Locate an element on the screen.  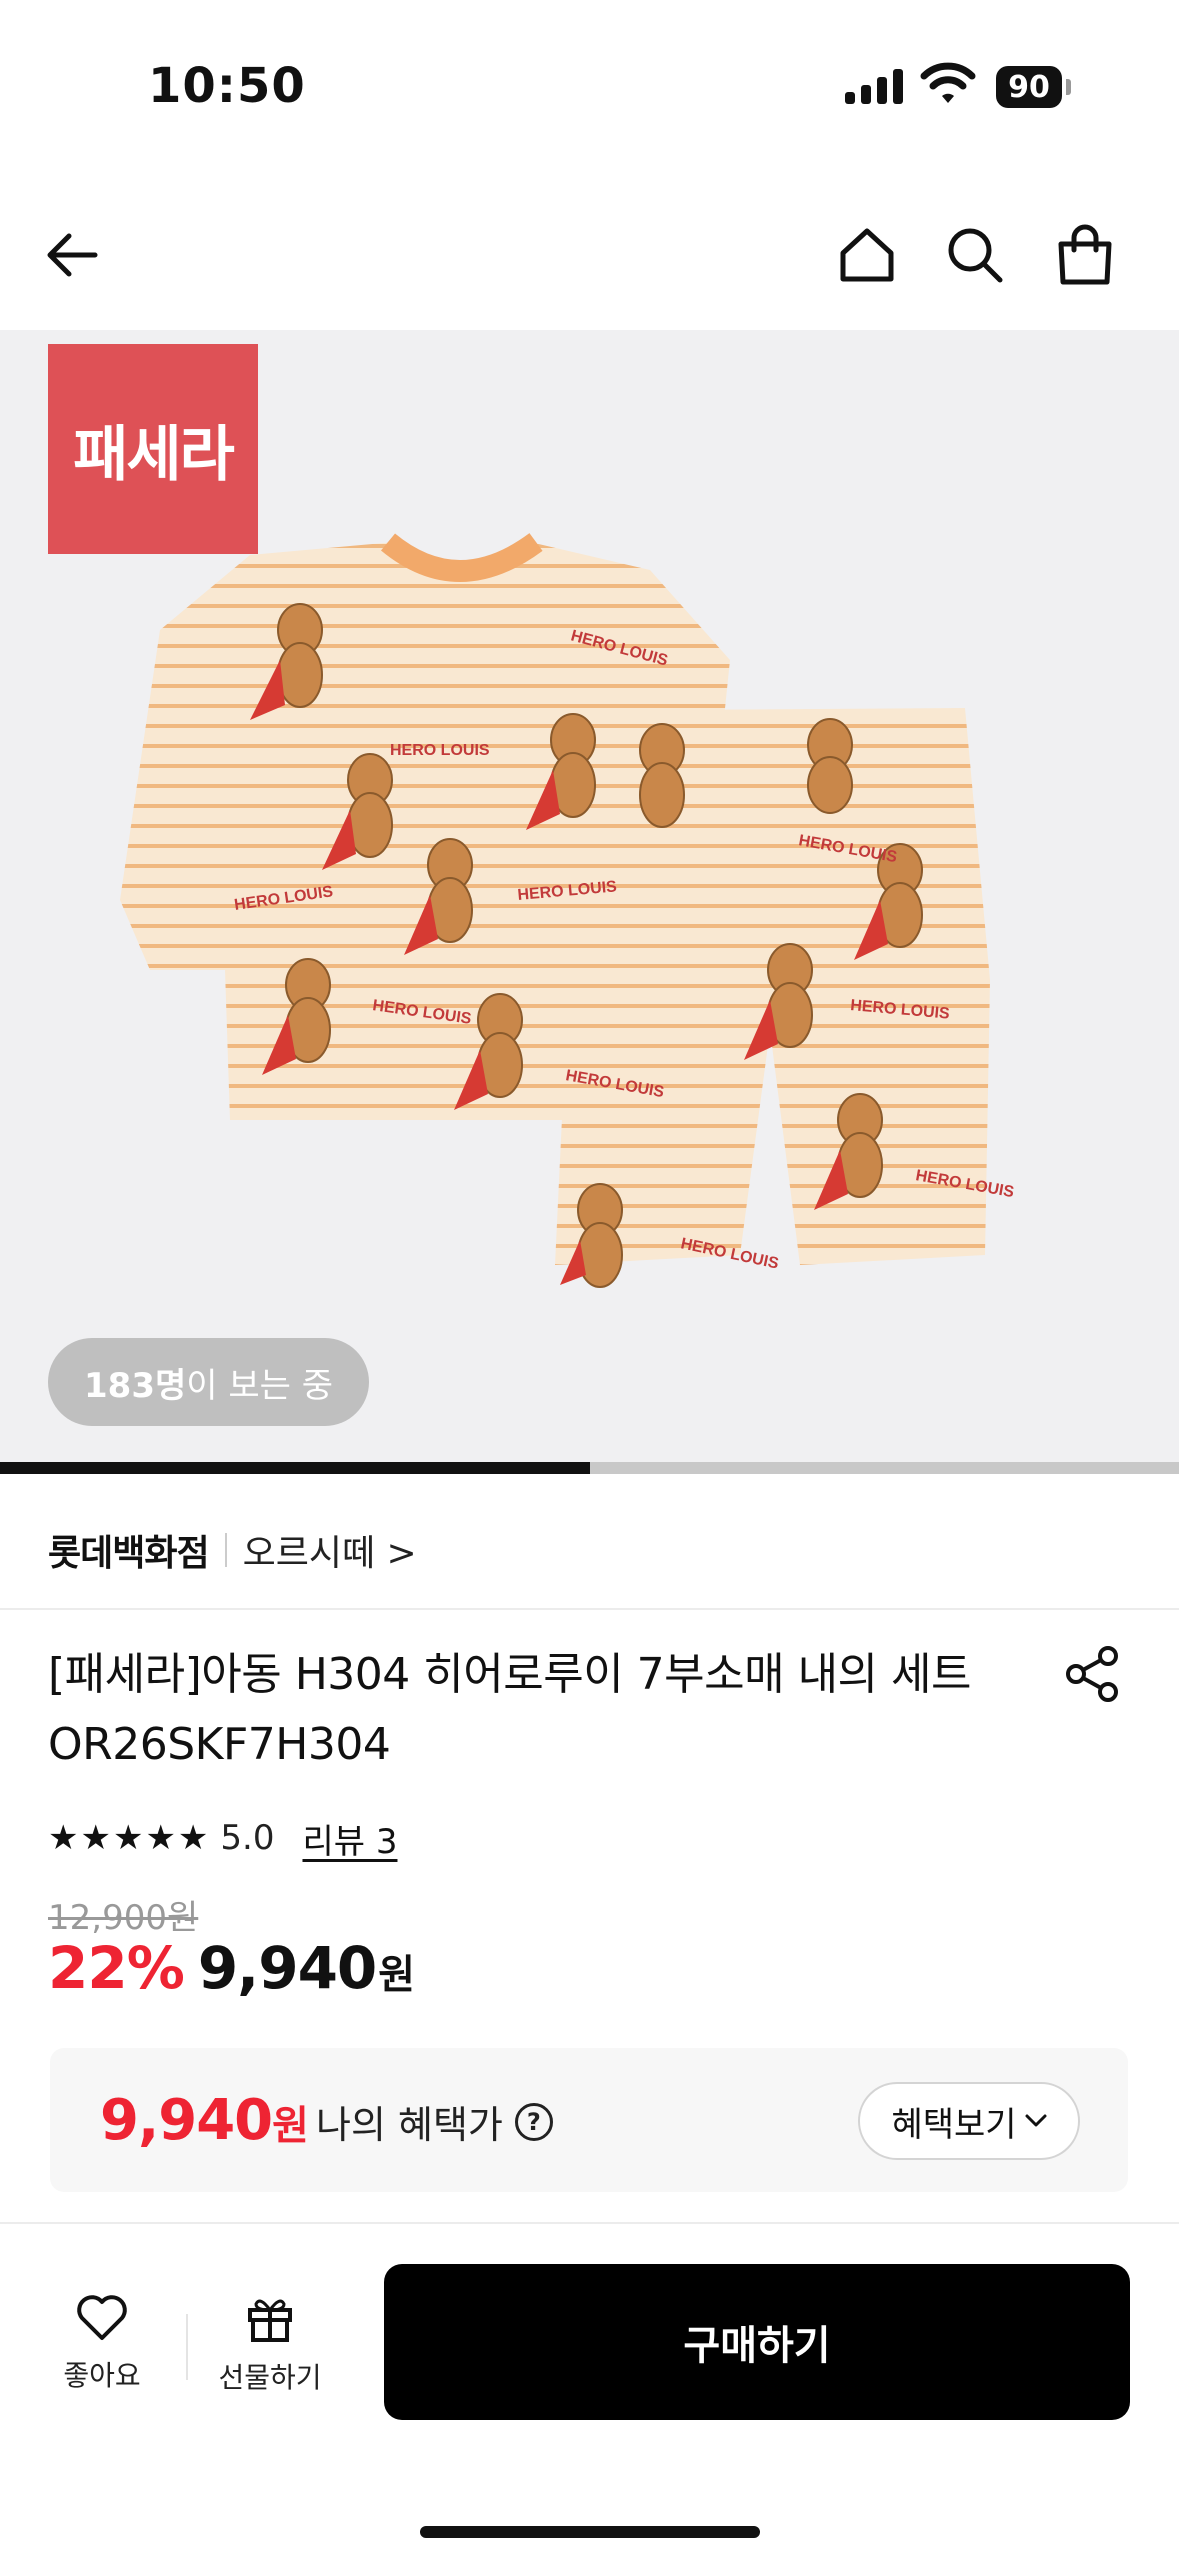
bottom-action-bar: 좋아요 선물하기 구매하기 is located at coordinates (589, 2389).